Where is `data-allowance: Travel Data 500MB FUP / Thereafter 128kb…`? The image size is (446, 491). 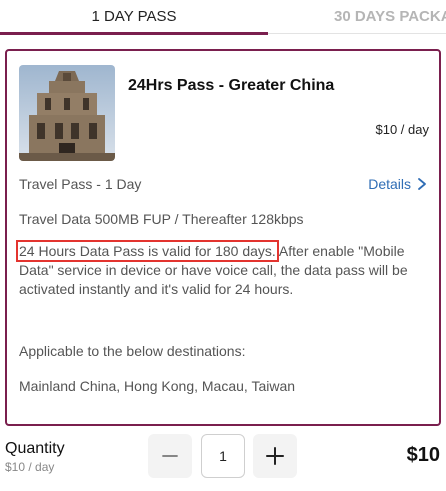 data-allowance: Travel Data 500MB FUP / Thereafter 128kb… is located at coordinates (161, 219).